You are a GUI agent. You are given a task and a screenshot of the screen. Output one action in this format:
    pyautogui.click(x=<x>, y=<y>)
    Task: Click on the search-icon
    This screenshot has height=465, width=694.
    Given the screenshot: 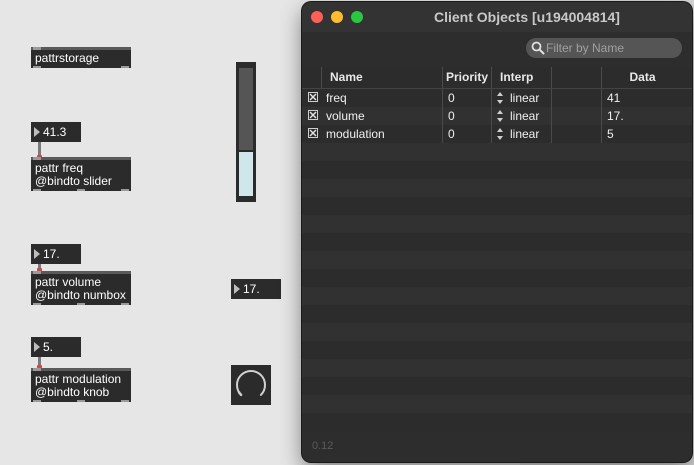 What is the action you would take?
    pyautogui.click(x=538, y=48)
    